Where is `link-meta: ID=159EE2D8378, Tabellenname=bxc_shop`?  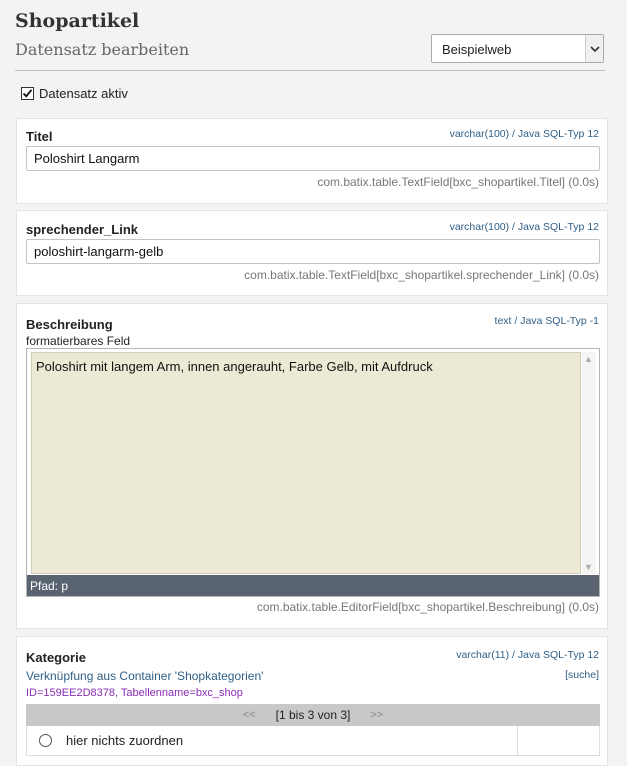 link-meta: ID=159EE2D8378, Tabellenname=bxc_shop is located at coordinates (134, 693).